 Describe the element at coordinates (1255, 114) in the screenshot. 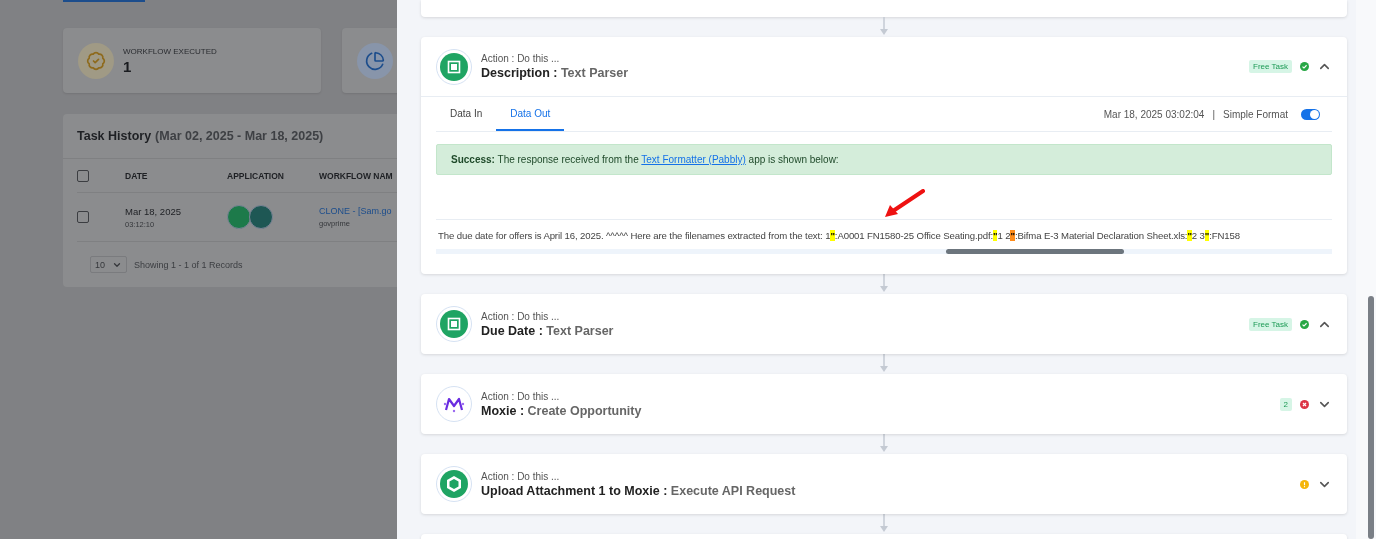

I see `format-label: Simple Format` at that location.